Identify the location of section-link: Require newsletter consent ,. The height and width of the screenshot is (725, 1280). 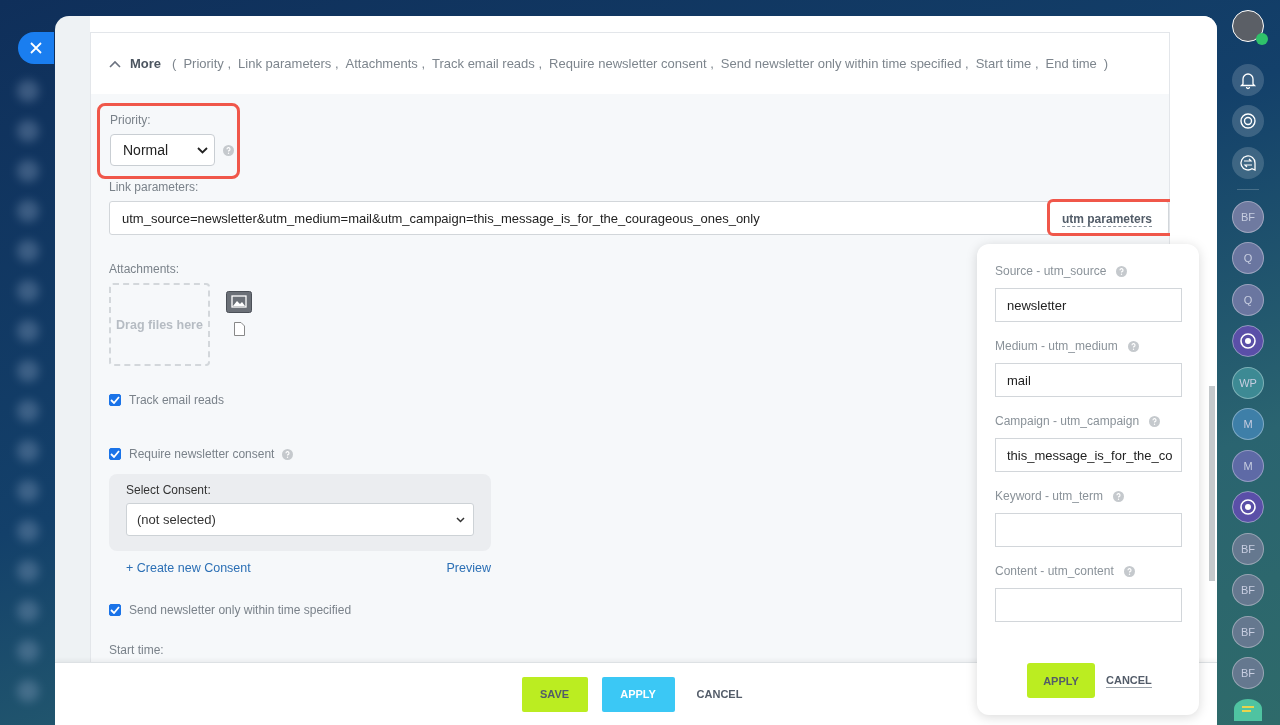
(631, 63).